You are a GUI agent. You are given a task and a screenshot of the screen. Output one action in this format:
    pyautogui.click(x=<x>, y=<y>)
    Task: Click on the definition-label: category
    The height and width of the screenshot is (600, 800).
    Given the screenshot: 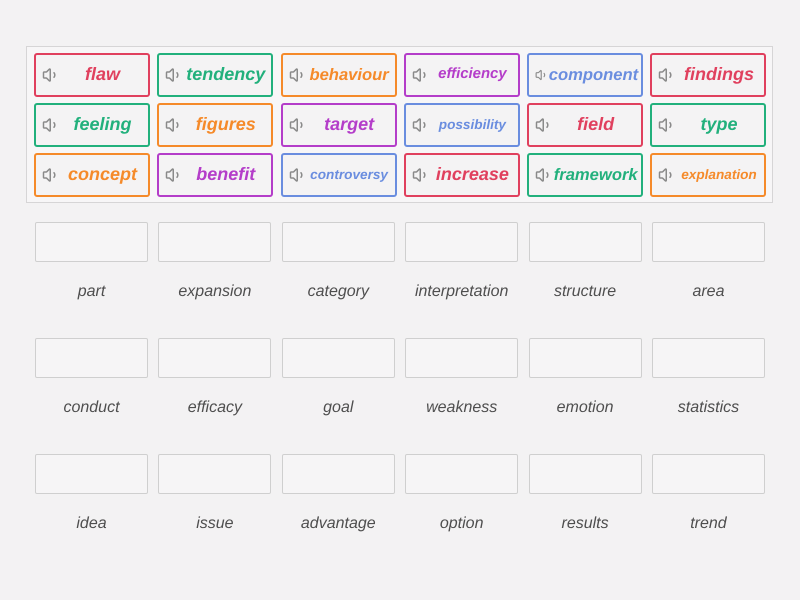 What is the action you would take?
    pyautogui.click(x=338, y=292)
    